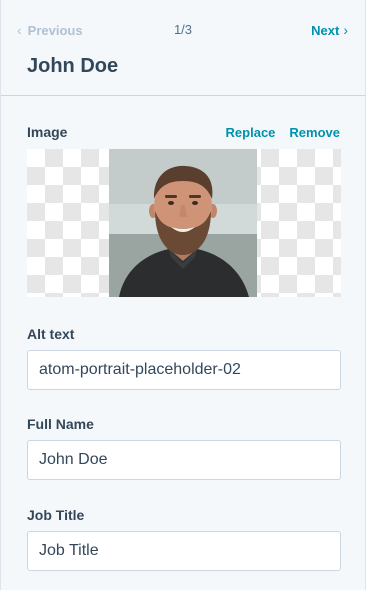  Describe the element at coordinates (183, 31) in the screenshot. I see `record-pager: ‹ Previous 1/3 Next ›` at that location.